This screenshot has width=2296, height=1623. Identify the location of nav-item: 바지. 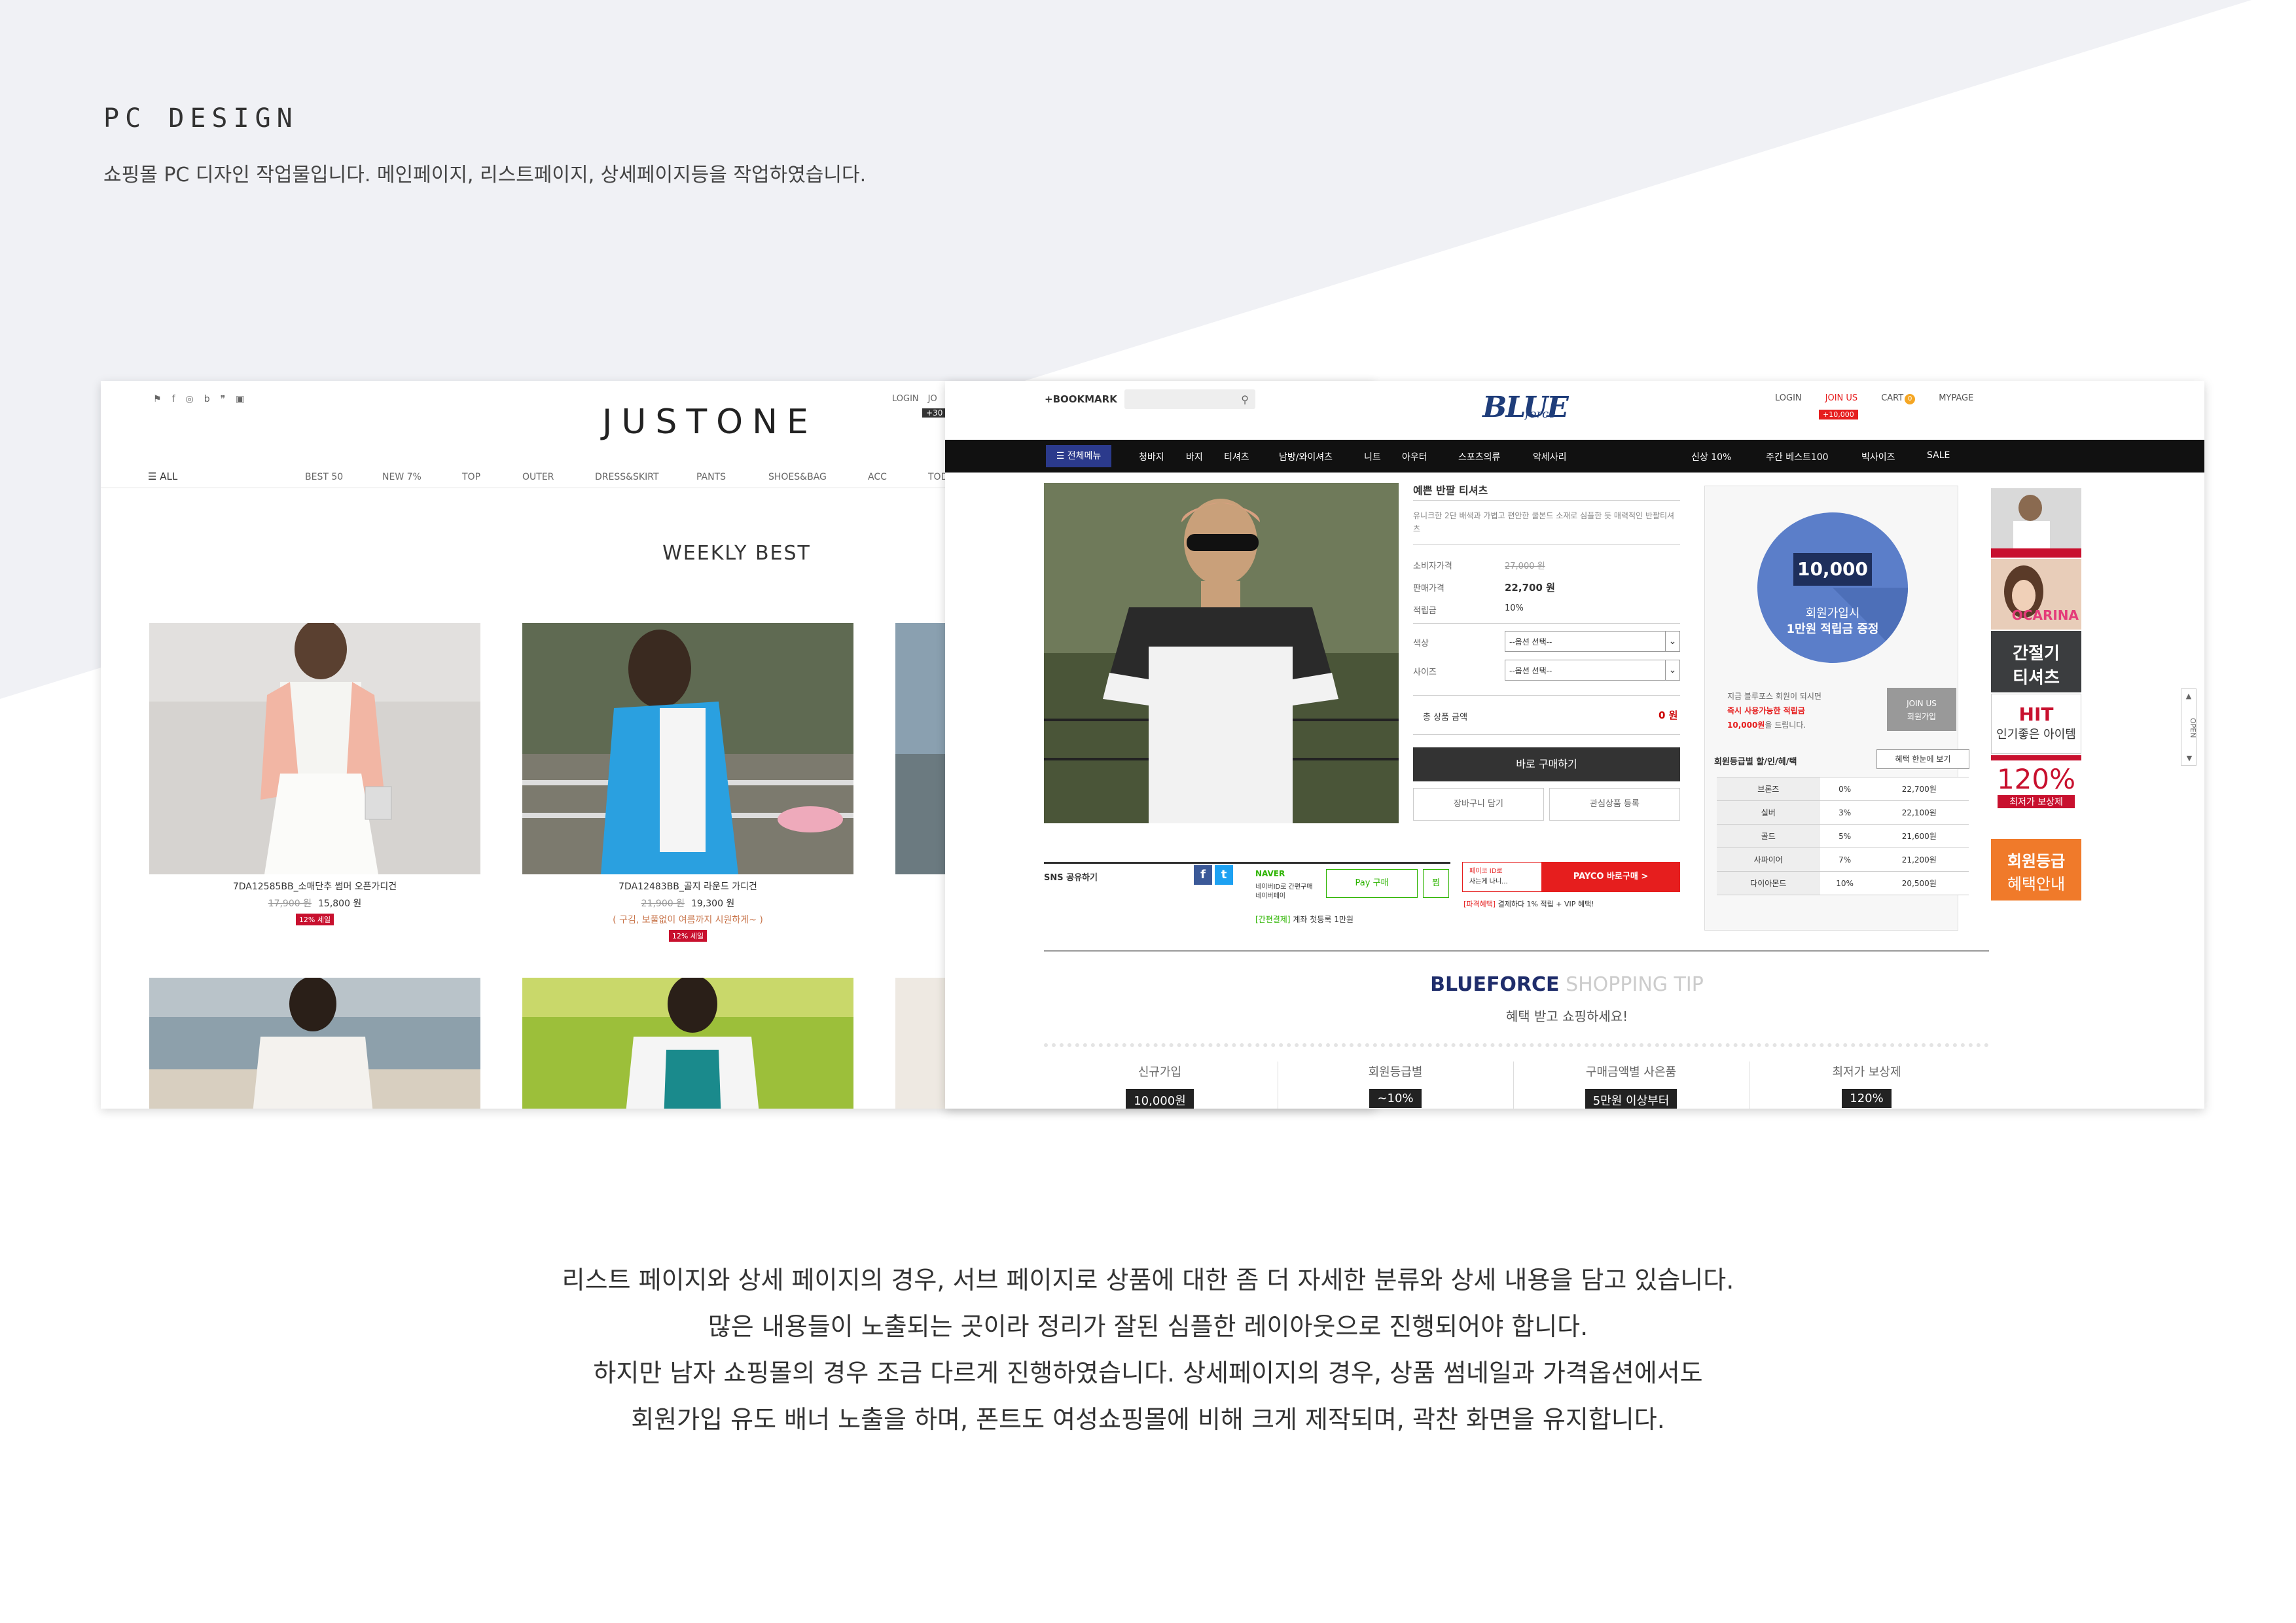
(1194, 456).